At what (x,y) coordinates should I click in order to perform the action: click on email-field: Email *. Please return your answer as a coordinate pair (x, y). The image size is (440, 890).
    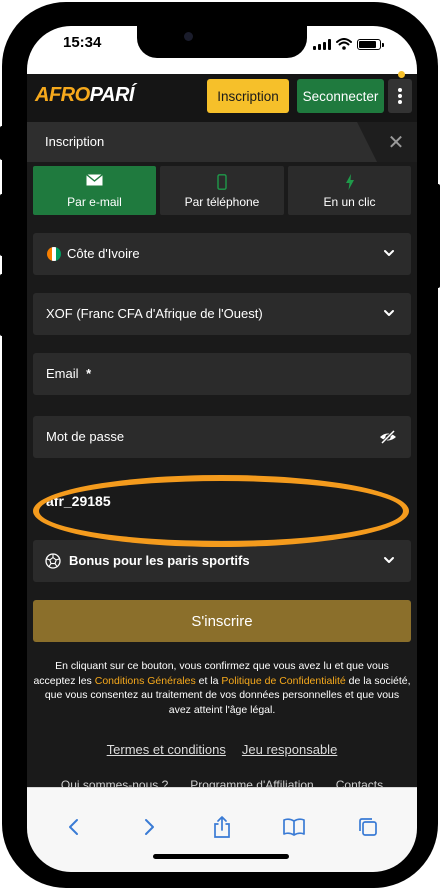
    Looking at the image, I should click on (222, 374).